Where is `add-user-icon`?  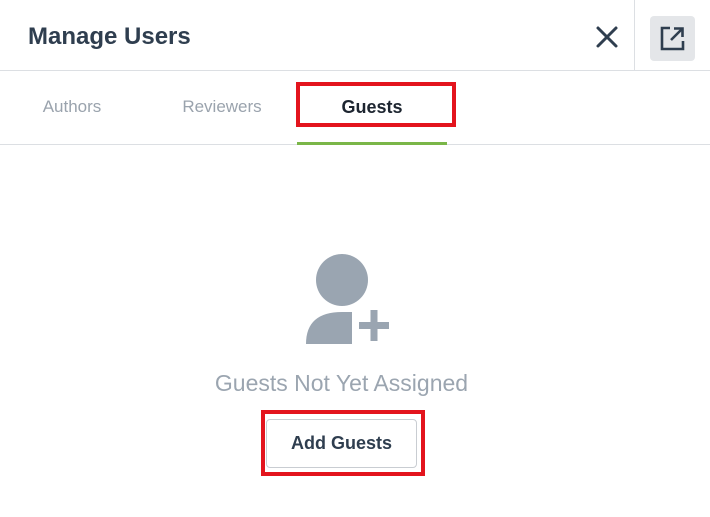
add-user-icon is located at coordinates (347, 299).